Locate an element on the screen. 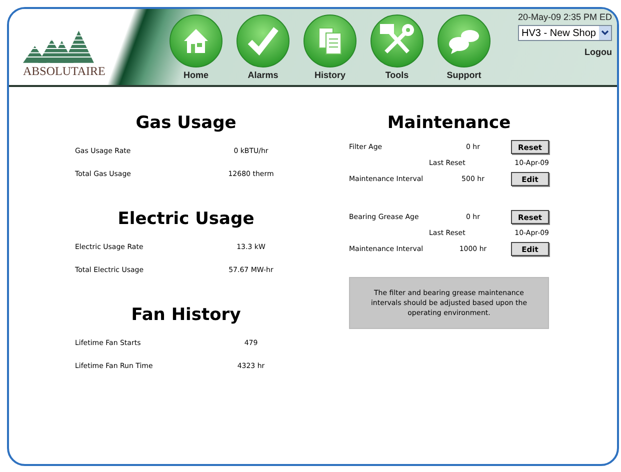  documents-icon is located at coordinates (330, 41).